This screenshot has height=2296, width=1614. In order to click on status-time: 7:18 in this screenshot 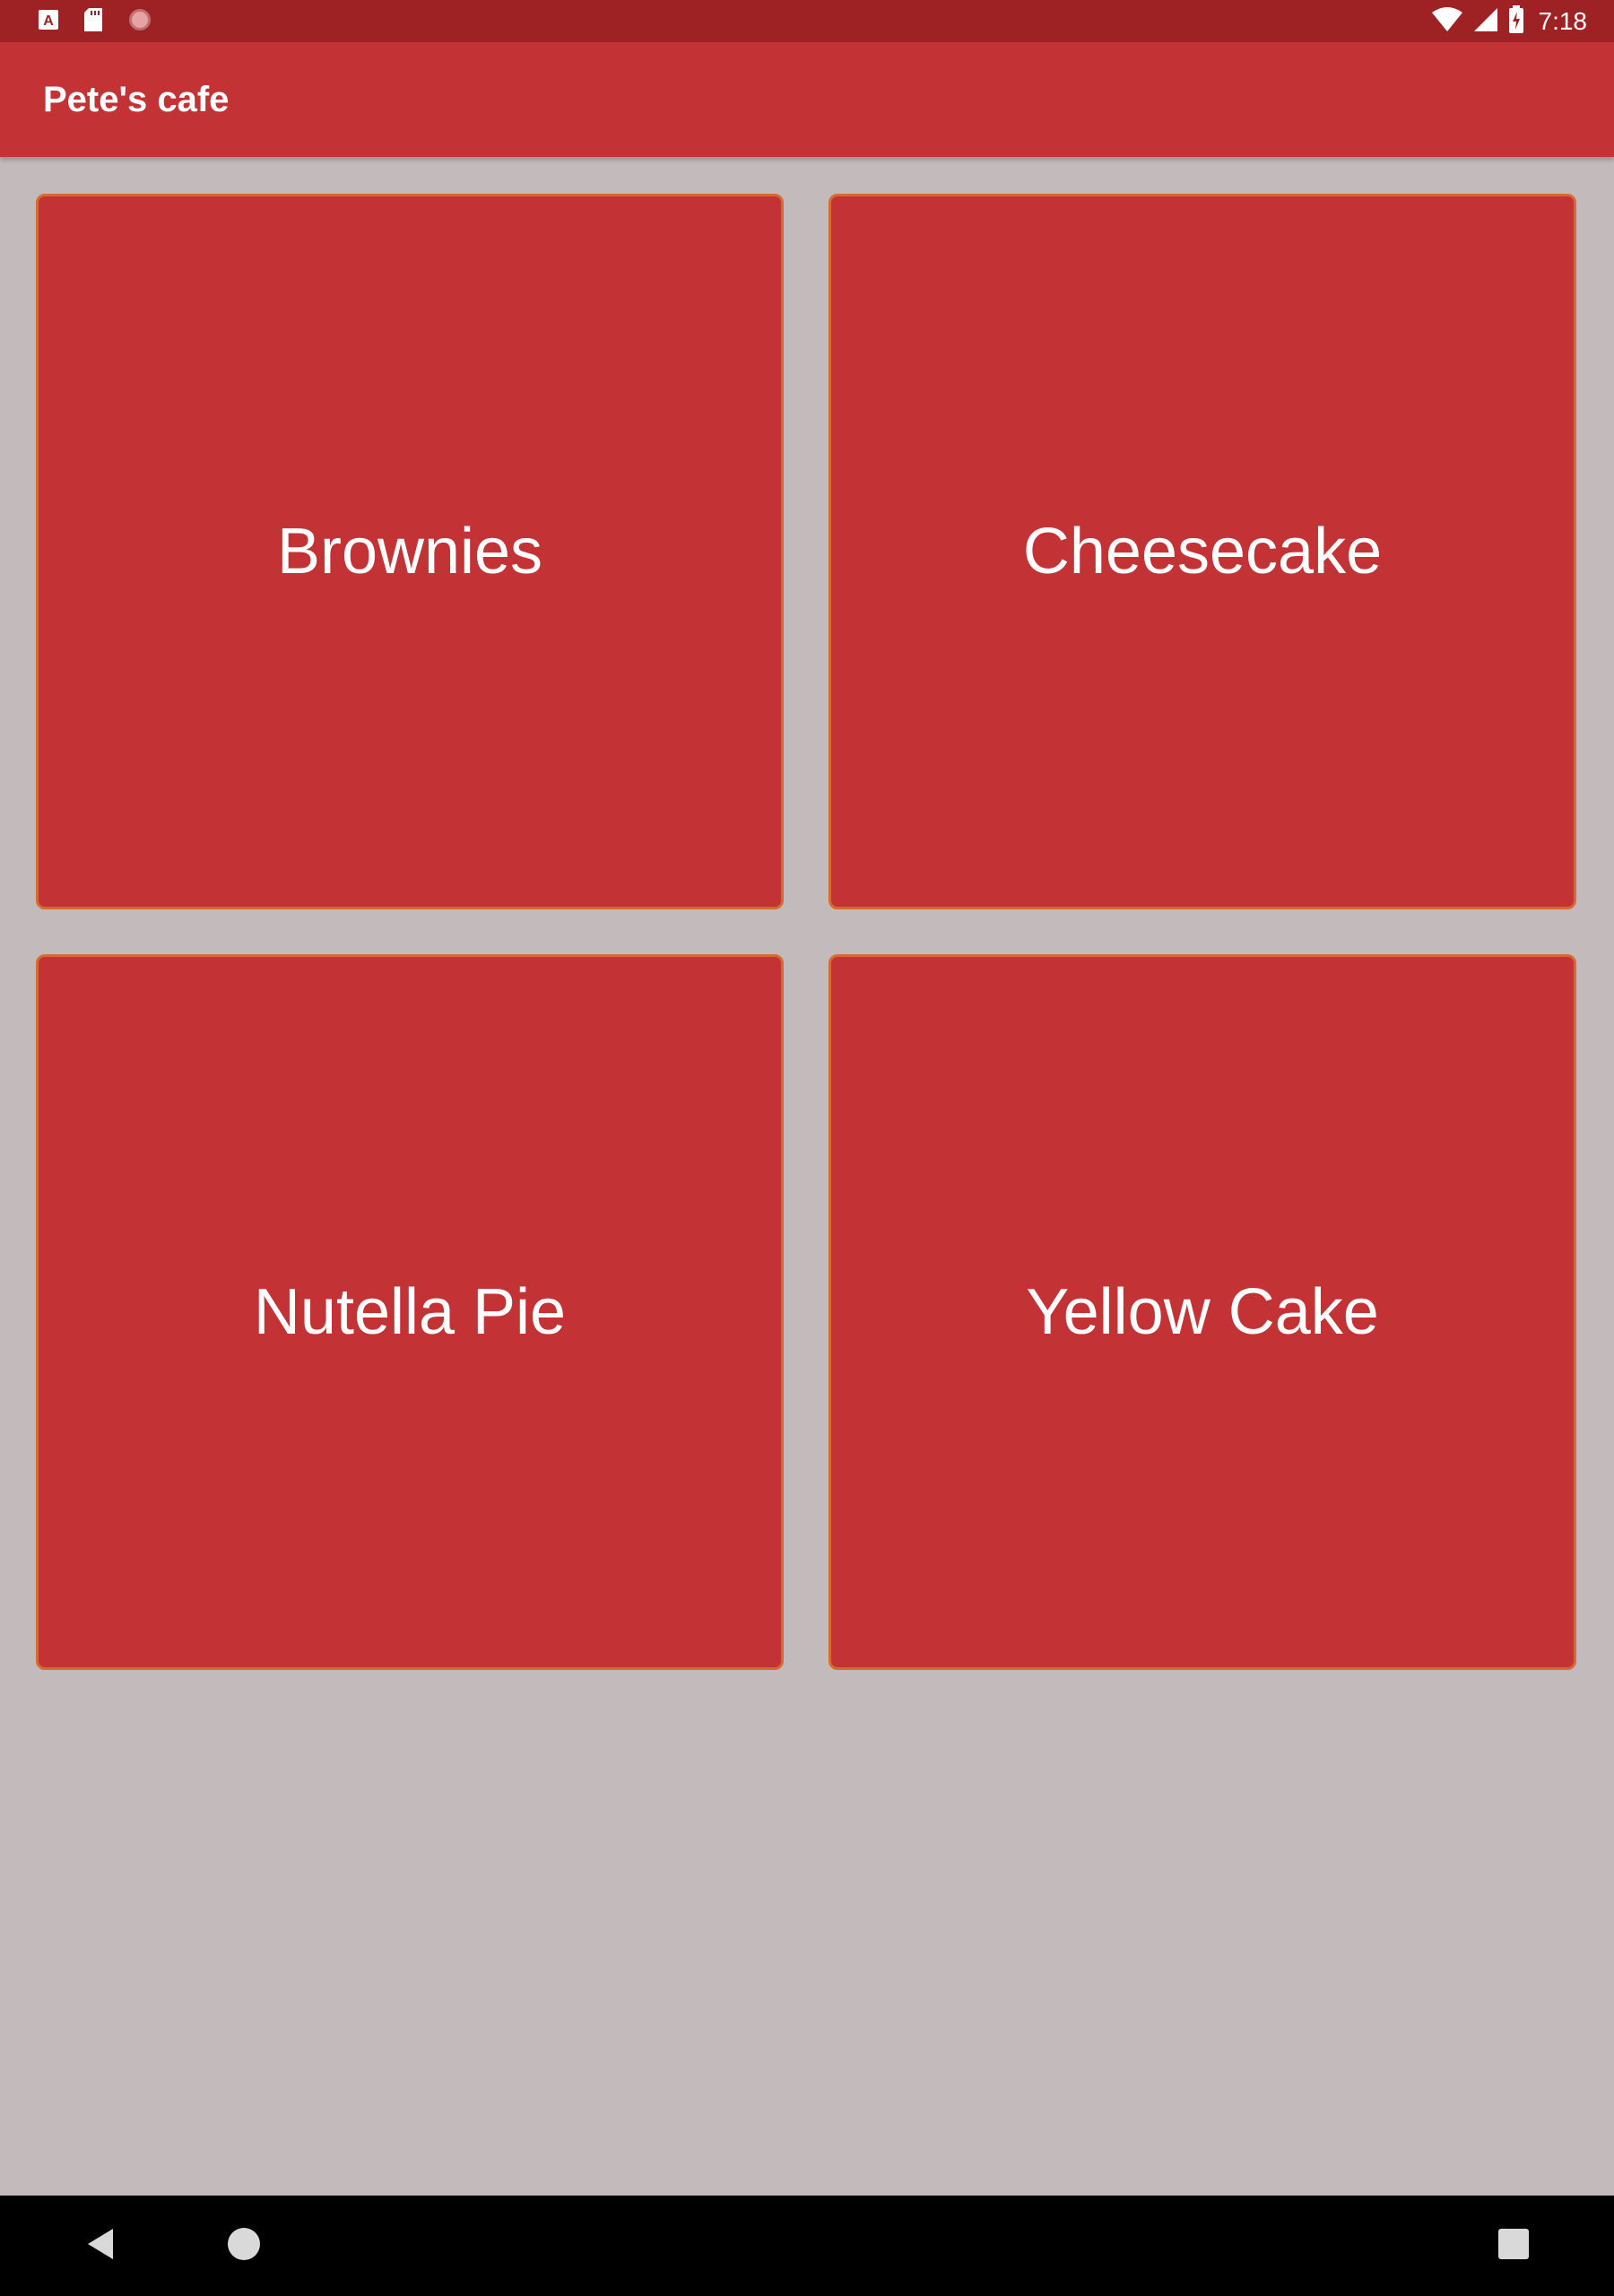, I will do `click(1563, 21)`.